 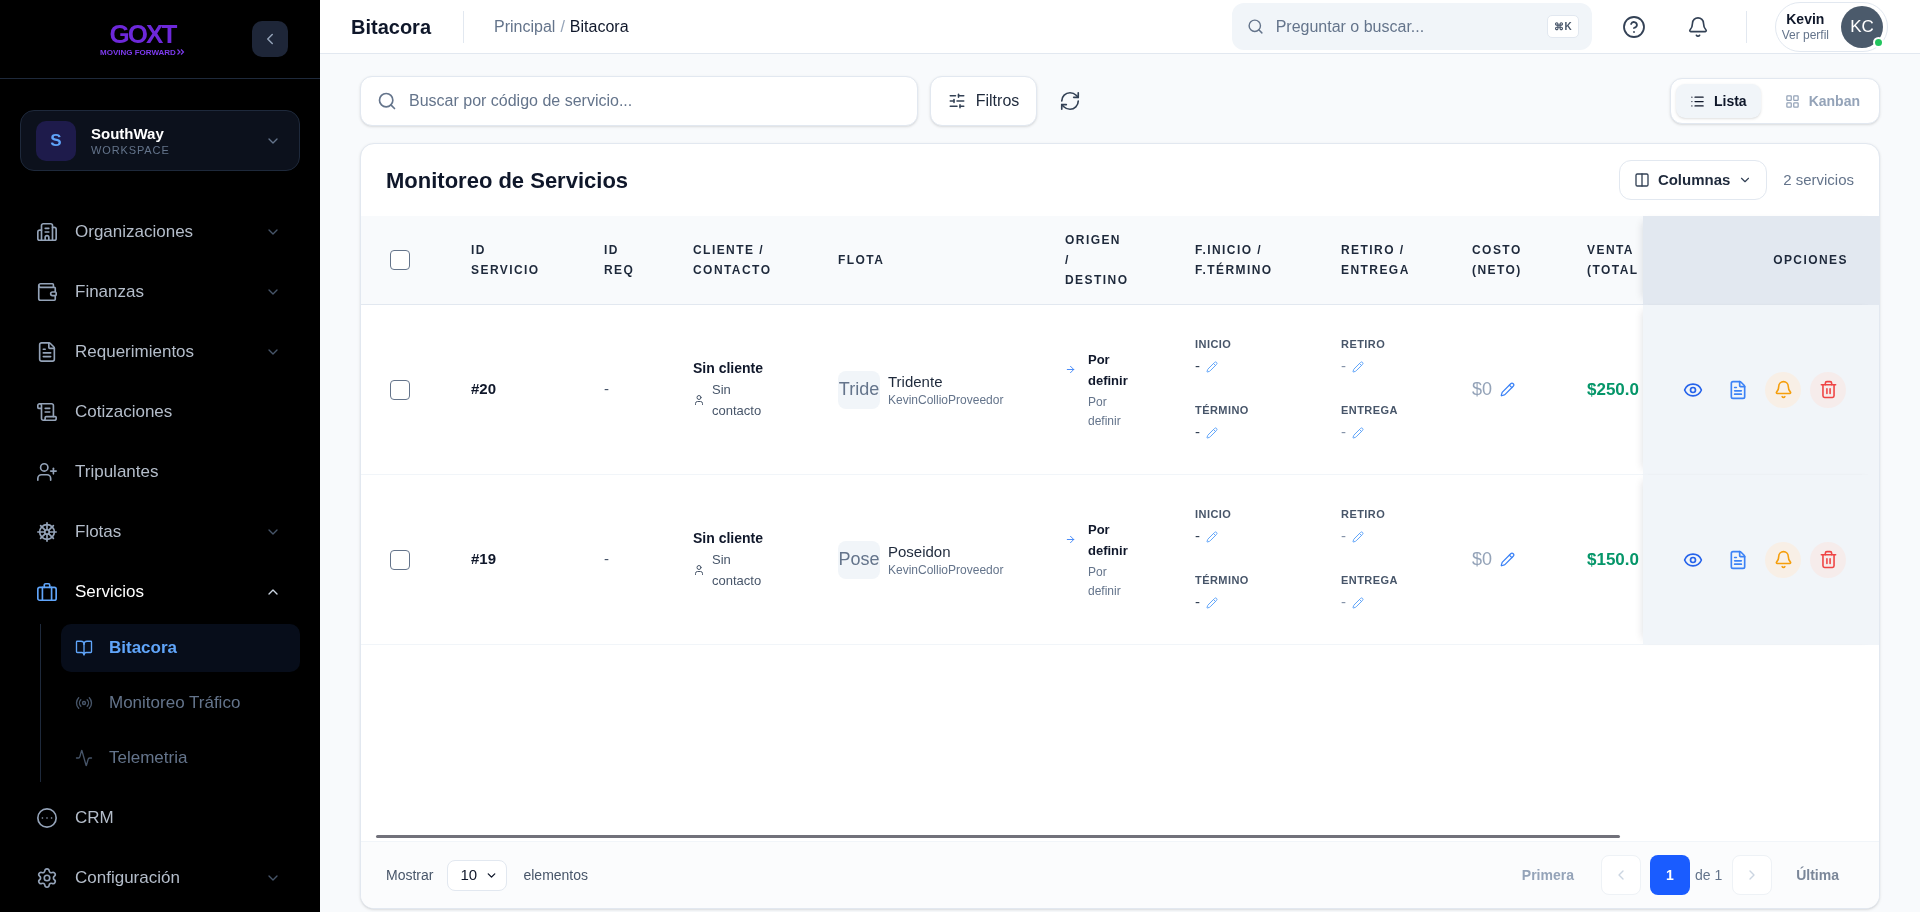 I want to click on fleet-name: Poseidon, so click(x=920, y=551).